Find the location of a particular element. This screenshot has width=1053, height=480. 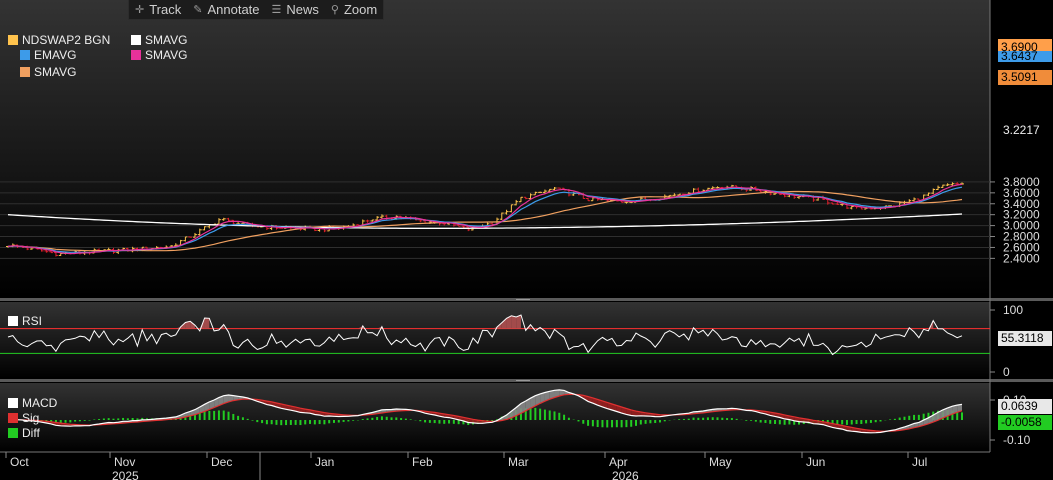

legend-ticker: NDSWAP2 BGN is located at coordinates (59, 40).